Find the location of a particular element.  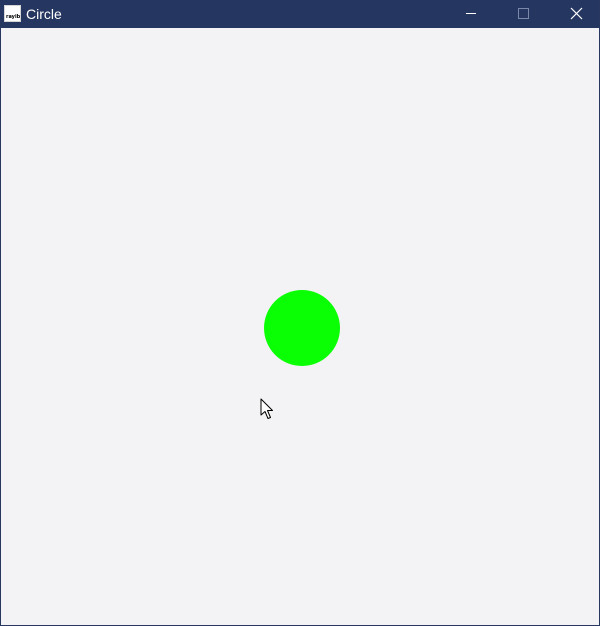

maximize-icon is located at coordinates (523, 13).